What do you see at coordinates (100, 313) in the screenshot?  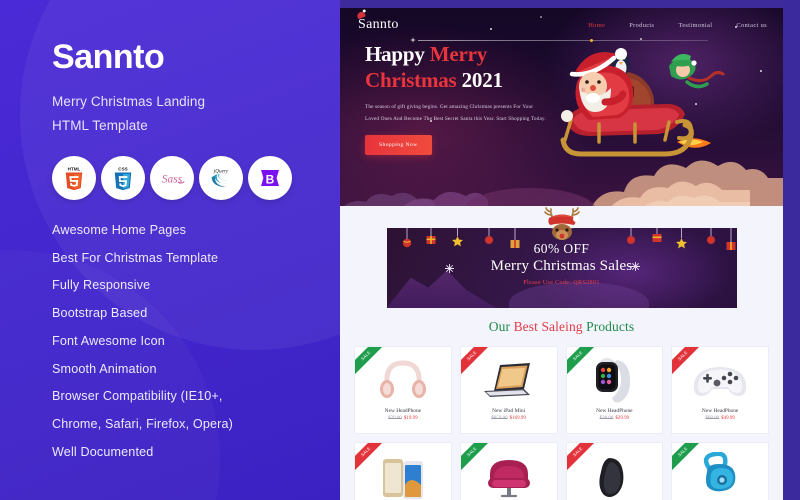 I see `feature-item: Bootstrap Based` at bounding box center [100, 313].